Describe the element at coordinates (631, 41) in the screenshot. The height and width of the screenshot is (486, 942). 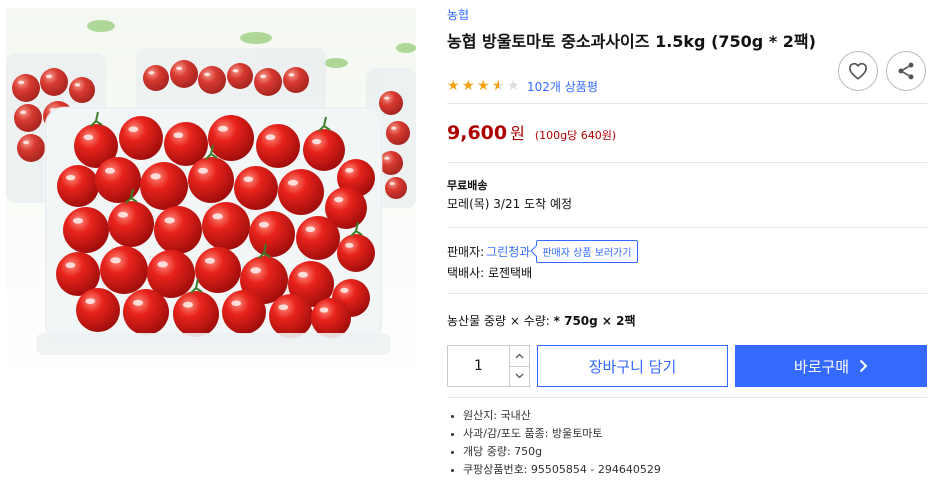
I see `product-title: 농협 방울토마토 중소과사이즈 1.5kg (750g * 2팩)` at that location.